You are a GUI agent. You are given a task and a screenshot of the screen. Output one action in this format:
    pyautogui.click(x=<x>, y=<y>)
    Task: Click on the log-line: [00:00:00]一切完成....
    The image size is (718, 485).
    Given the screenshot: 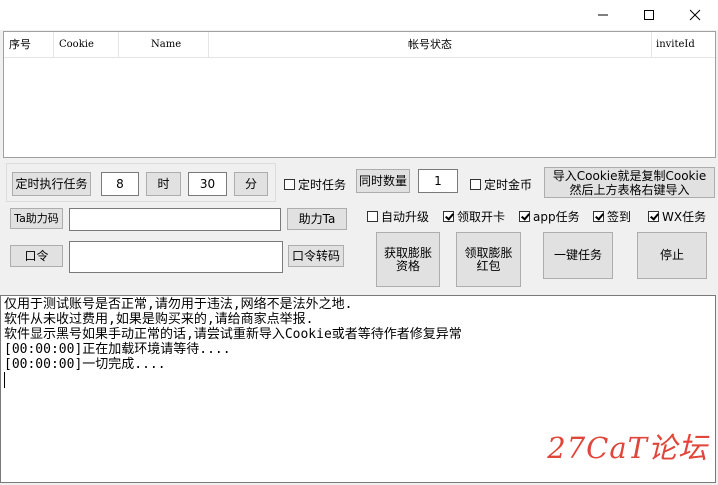 What is the action you would take?
    pyautogui.click(x=85, y=364)
    